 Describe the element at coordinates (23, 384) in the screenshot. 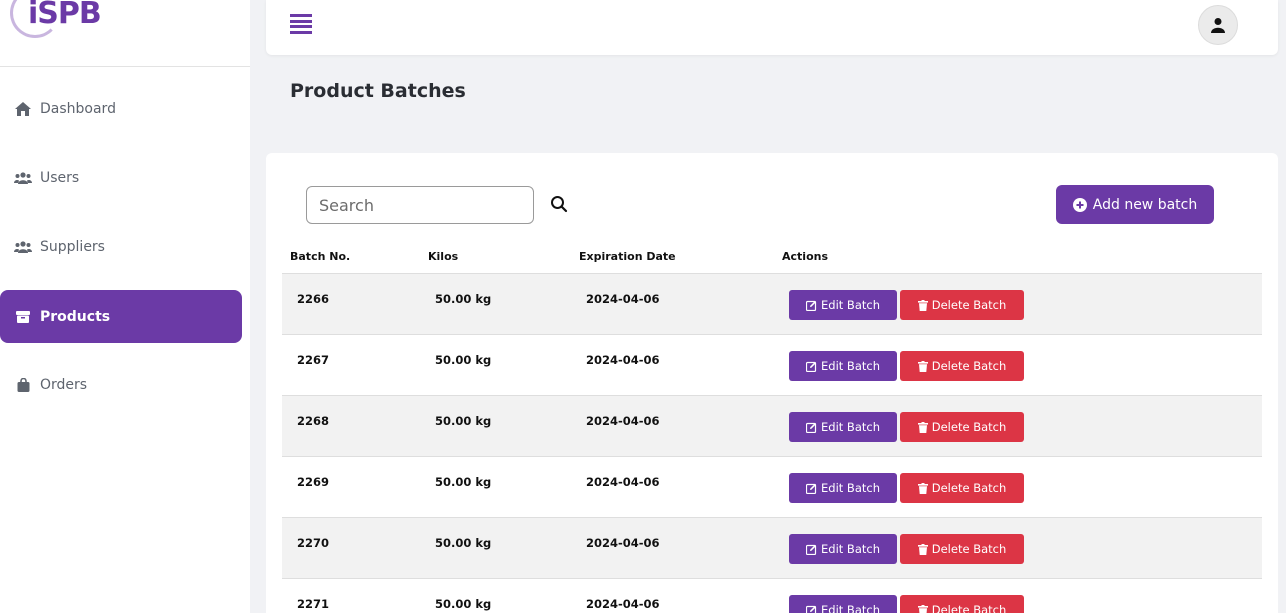

I see `shopping-bag-icon` at that location.